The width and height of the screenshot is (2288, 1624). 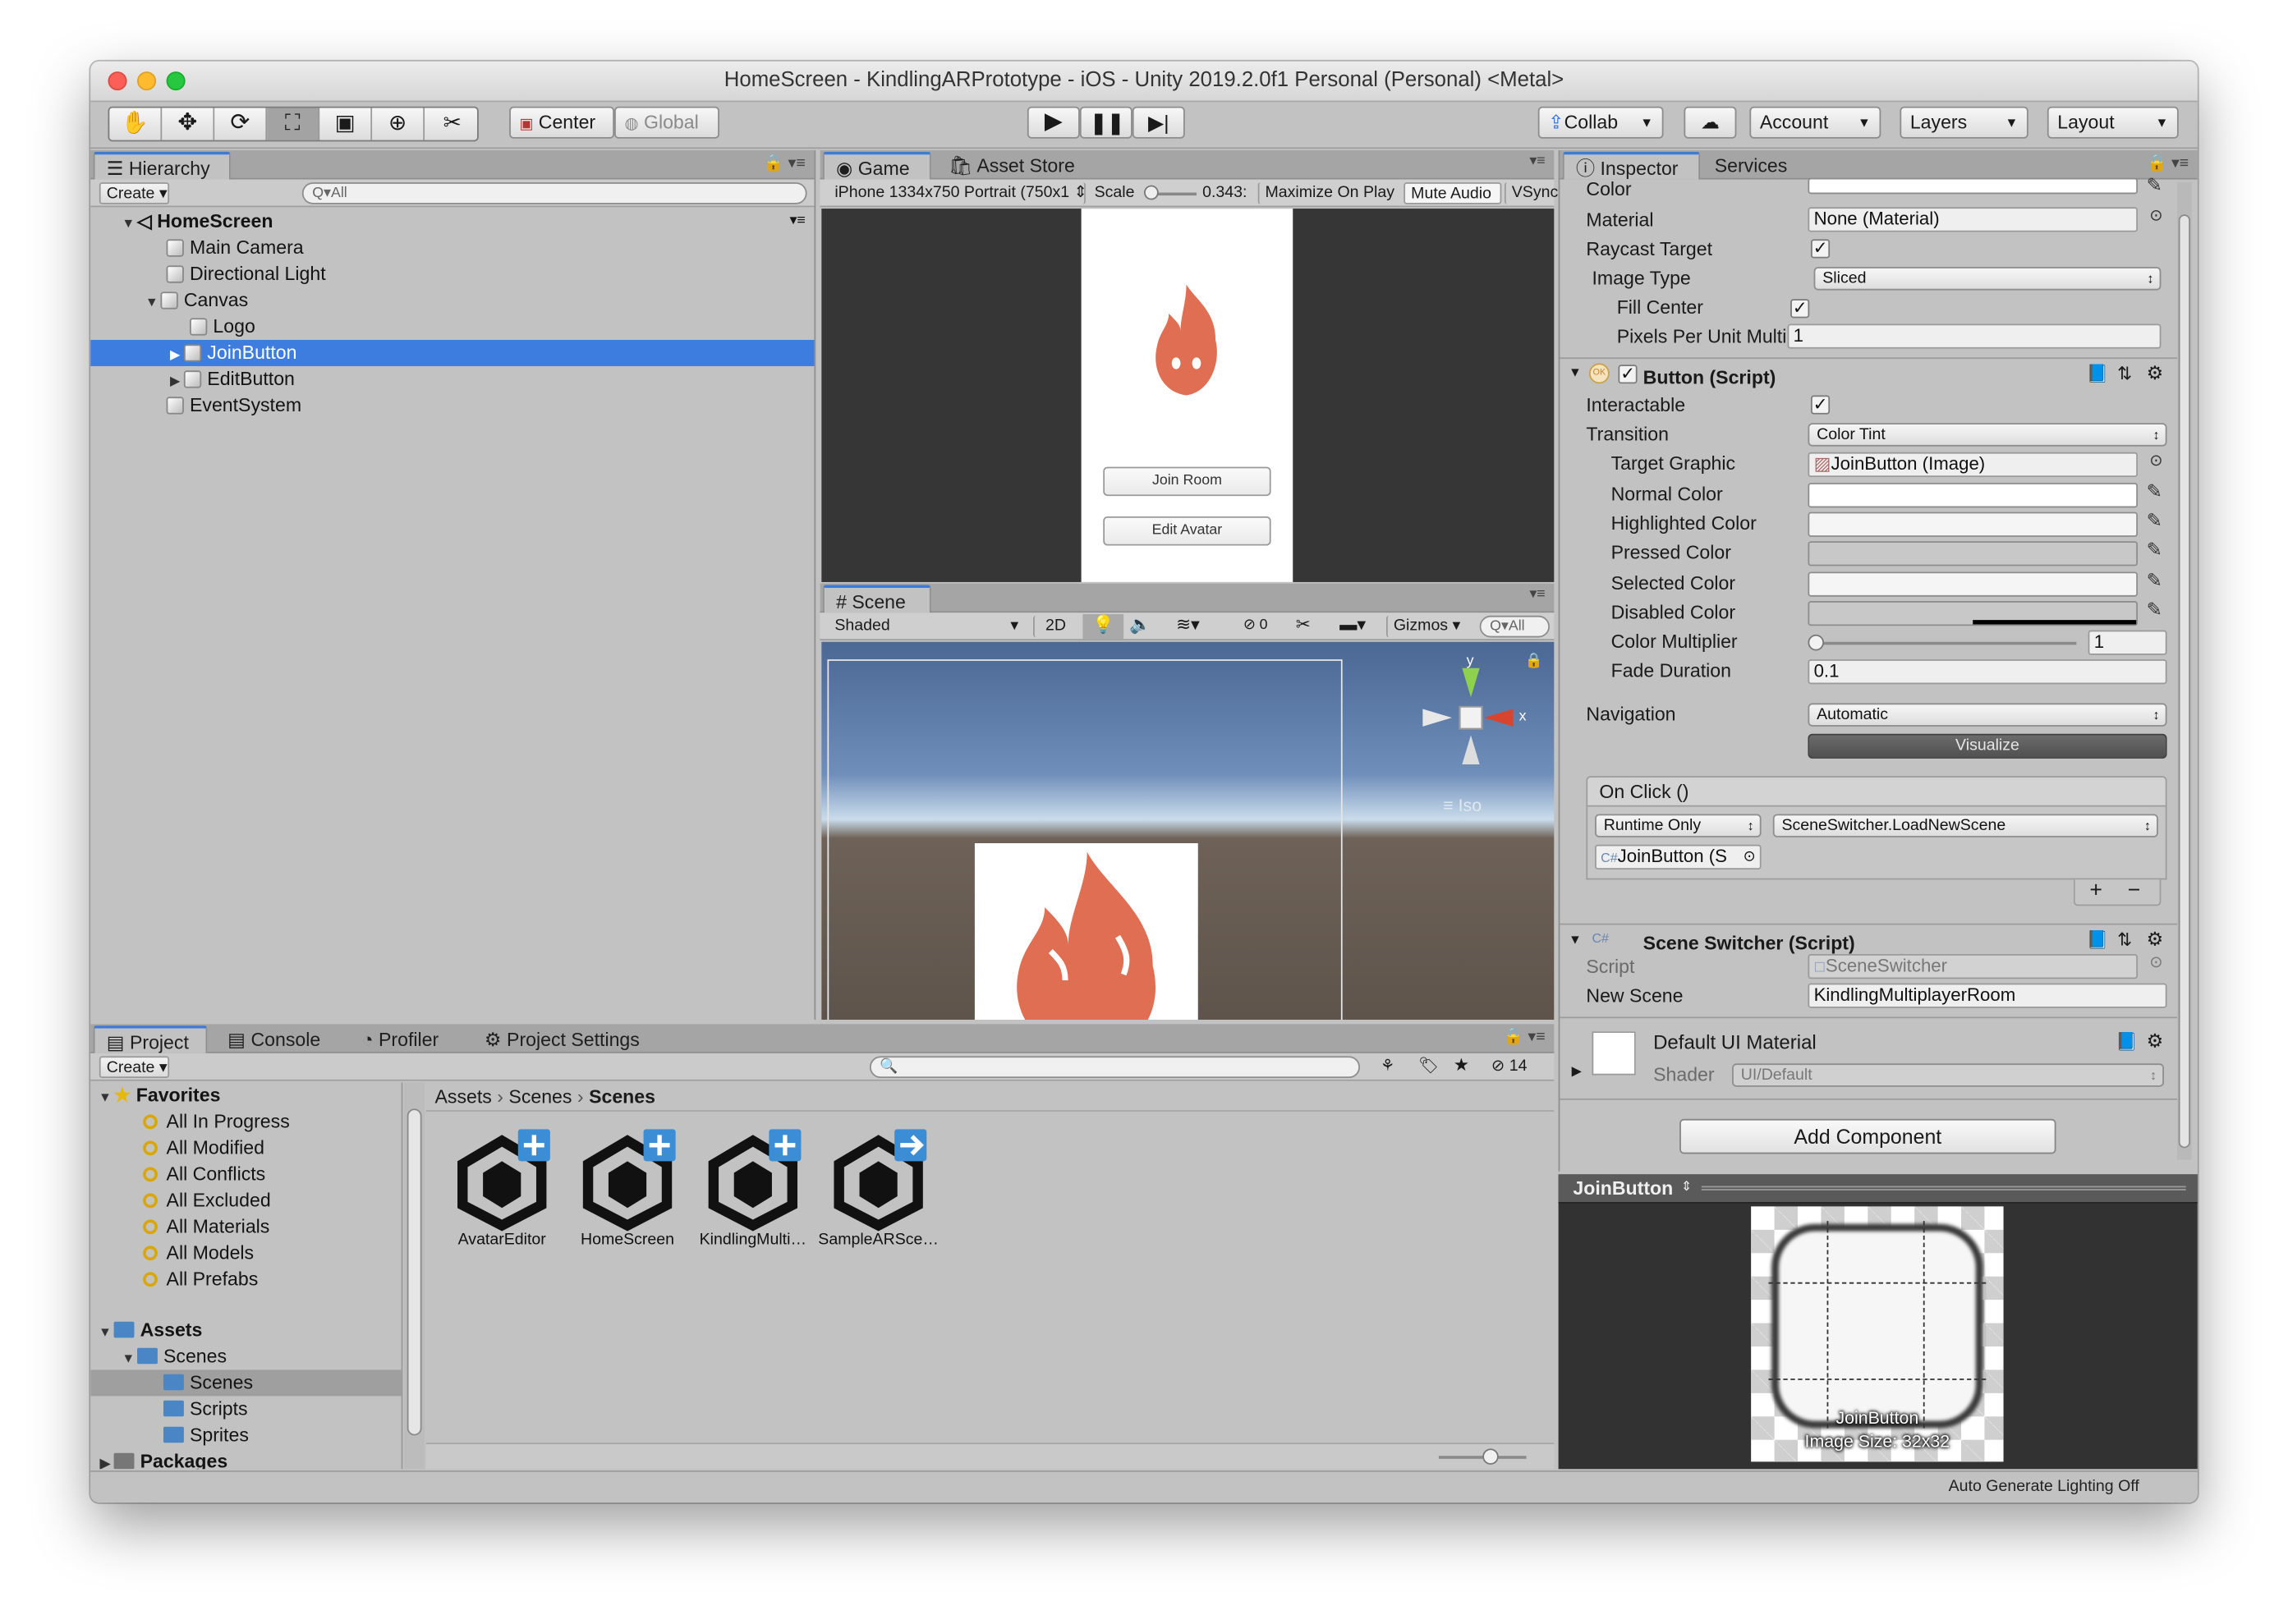 What do you see at coordinates (627, 1189) in the screenshot?
I see `scene-asset: HomeScreen` at bounding box center [627, 1189].